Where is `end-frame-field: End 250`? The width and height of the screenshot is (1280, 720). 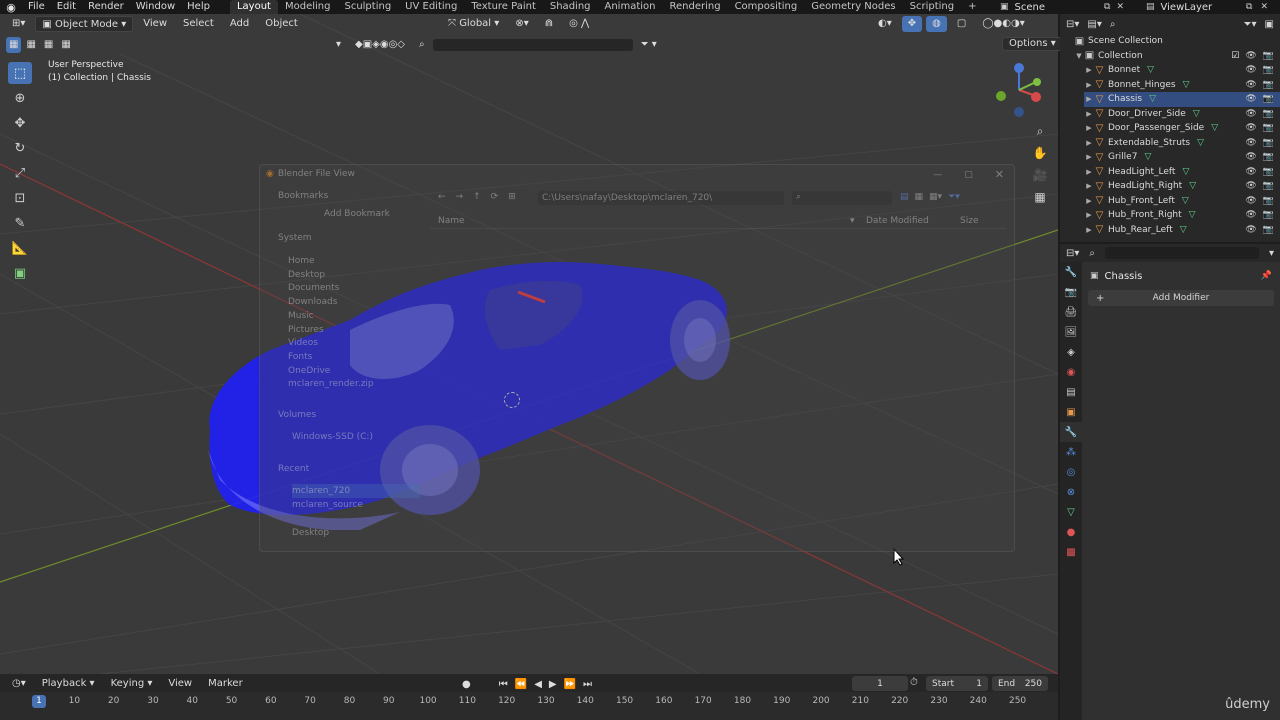 end-frame-field: End 250 is located at coordinates (1020, 683).